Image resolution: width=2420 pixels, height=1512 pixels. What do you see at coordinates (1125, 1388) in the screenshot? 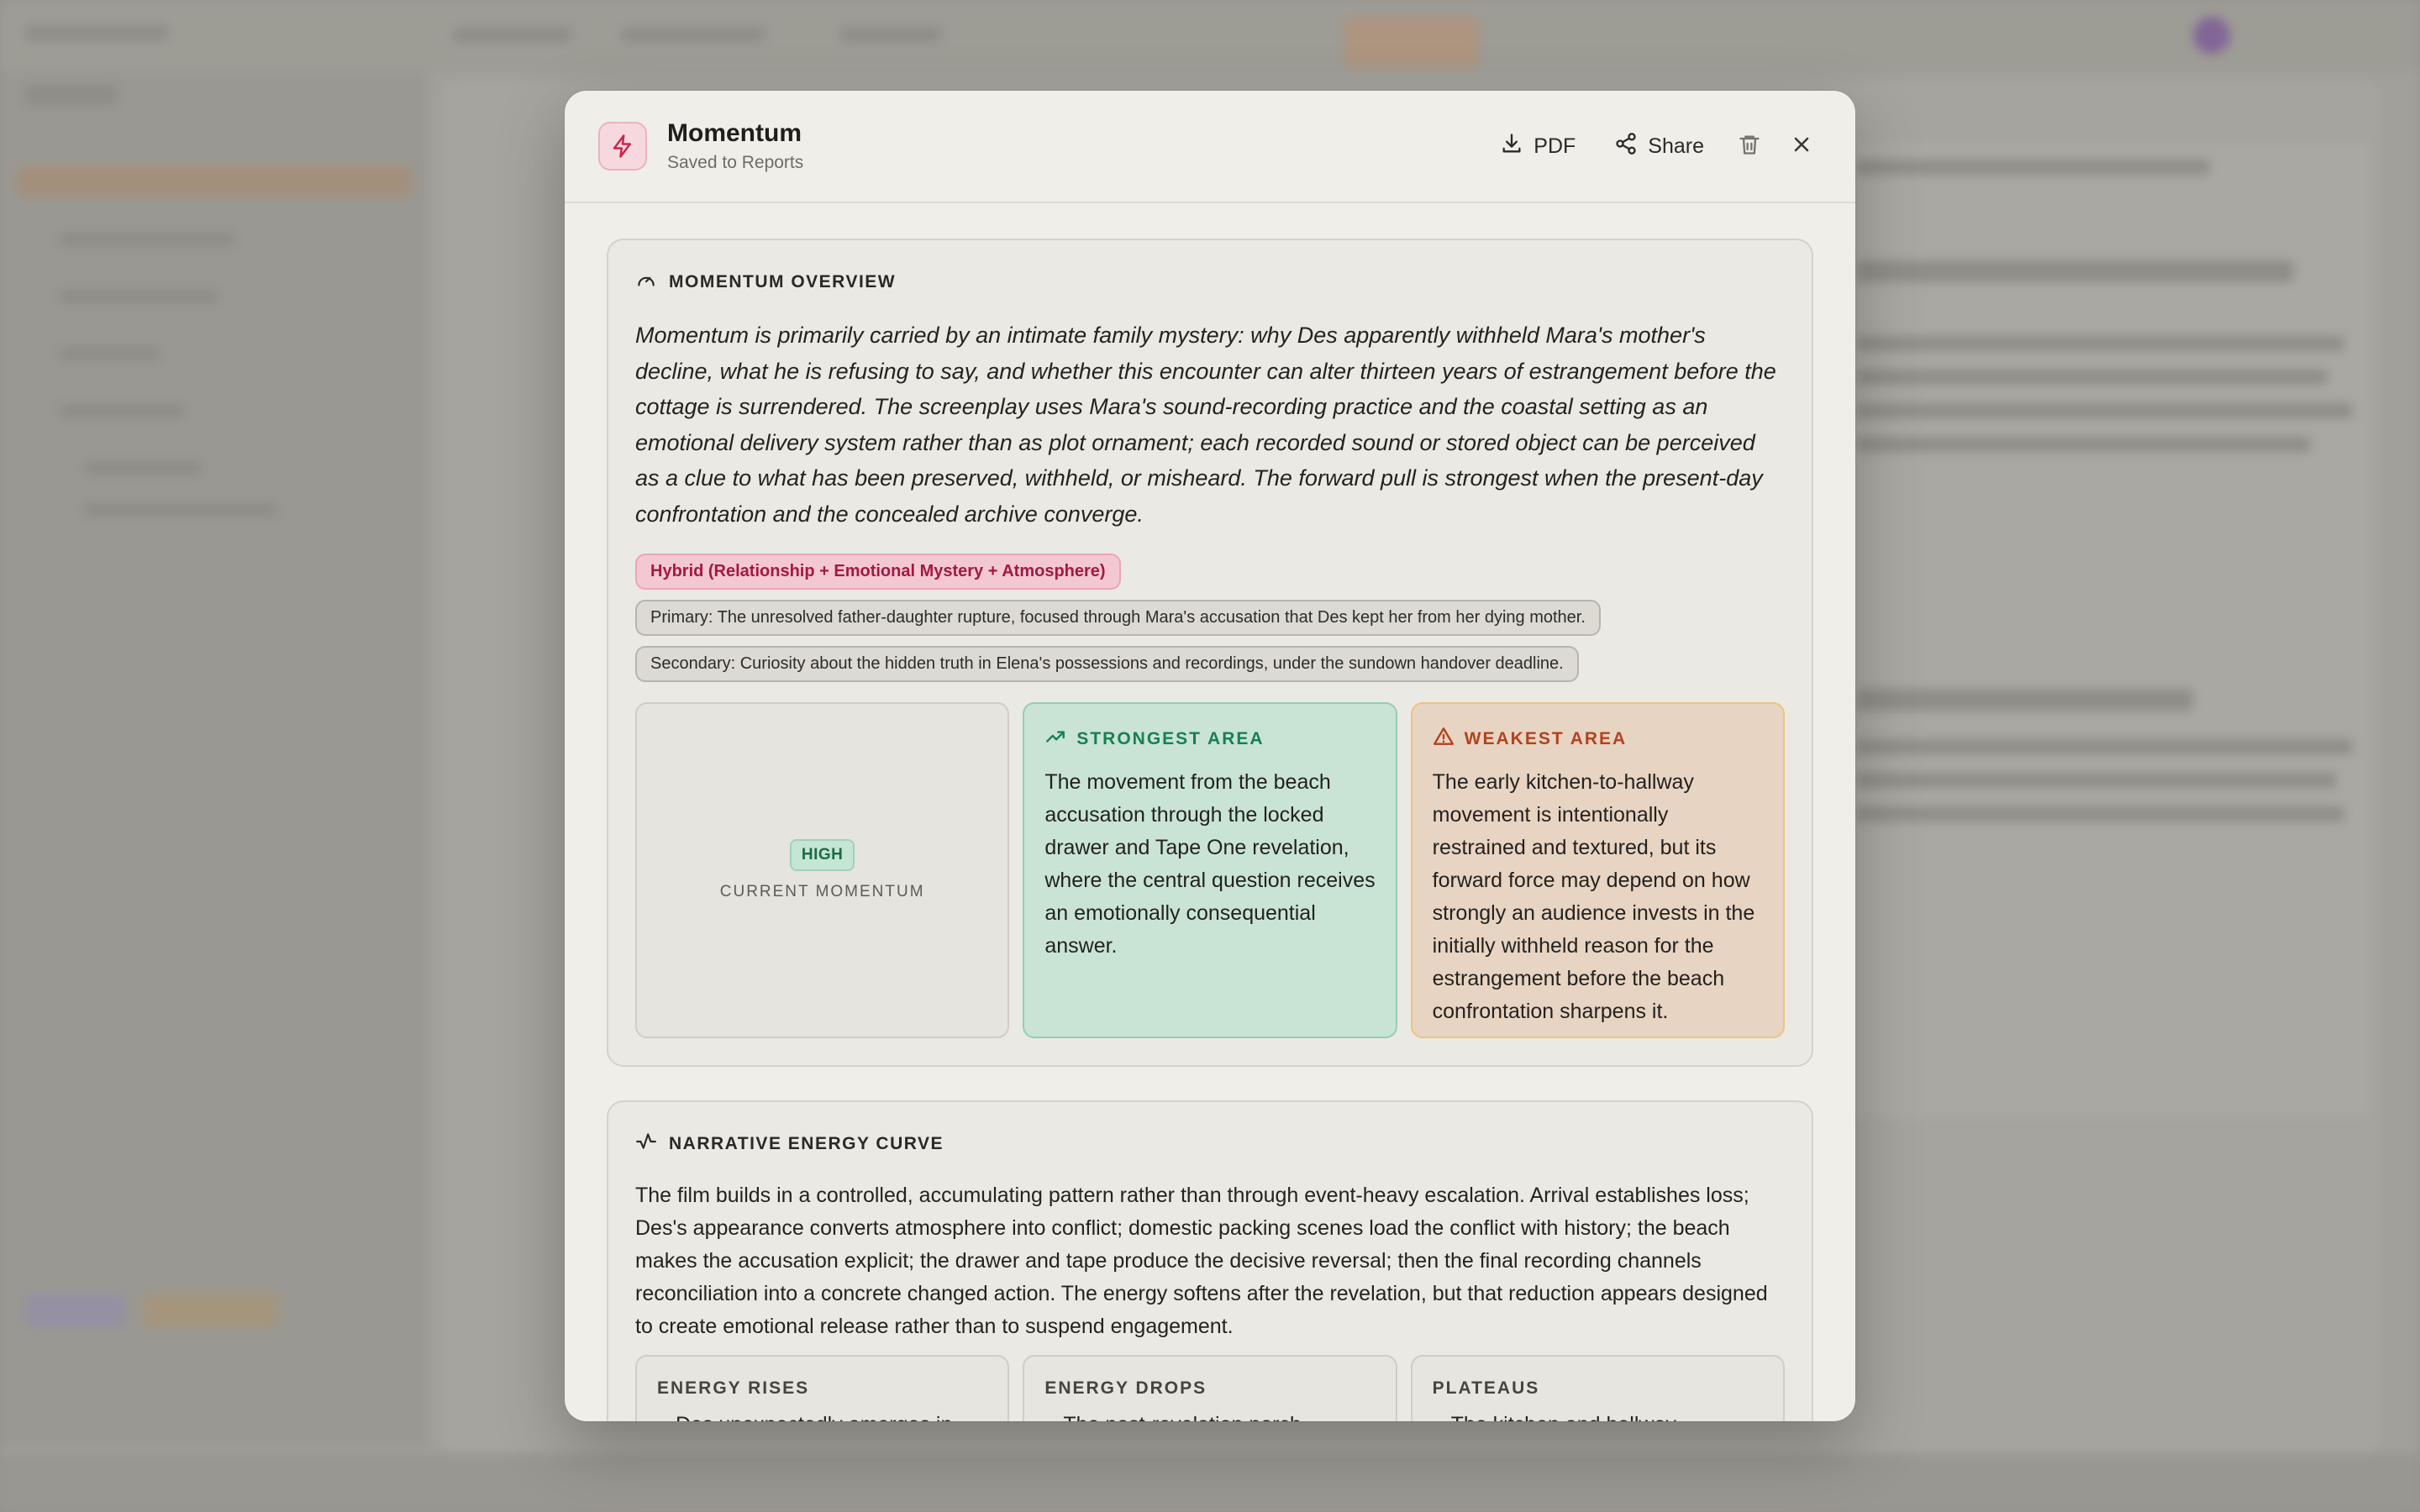
I see `energy-drops-title: Energy Drops` at bounding box center [1125, 1388].